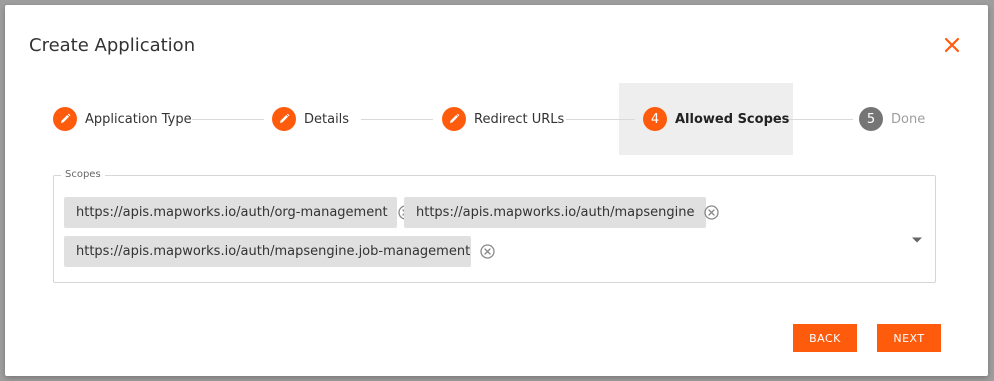  What do you see at coordinates (952, 45) in the screenshot?
I see `close-icon` at bounding box center [952, 45].